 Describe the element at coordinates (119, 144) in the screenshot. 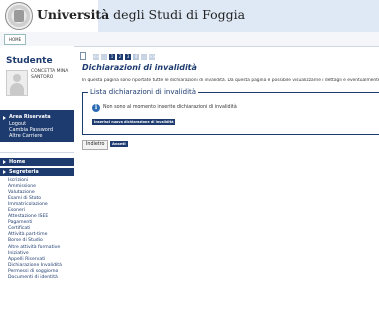

I see `next-button: Avanti` at that location.